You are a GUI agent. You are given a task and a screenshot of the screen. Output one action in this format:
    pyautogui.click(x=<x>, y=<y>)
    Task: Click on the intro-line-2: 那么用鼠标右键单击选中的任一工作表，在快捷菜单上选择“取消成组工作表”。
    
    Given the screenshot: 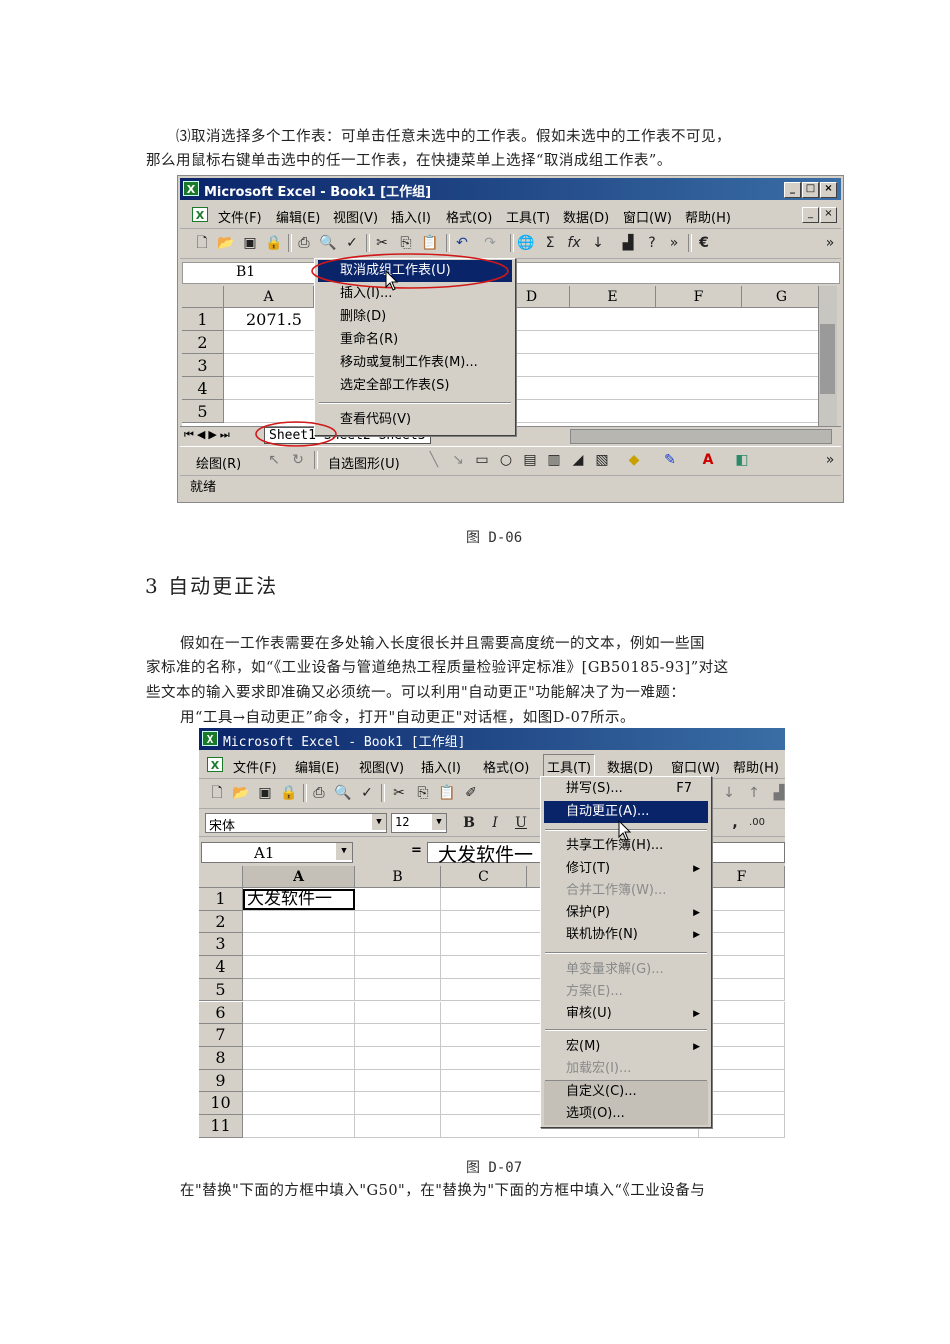 What is the action you would take?
    pyautogui.click(x=409, y=161)
    